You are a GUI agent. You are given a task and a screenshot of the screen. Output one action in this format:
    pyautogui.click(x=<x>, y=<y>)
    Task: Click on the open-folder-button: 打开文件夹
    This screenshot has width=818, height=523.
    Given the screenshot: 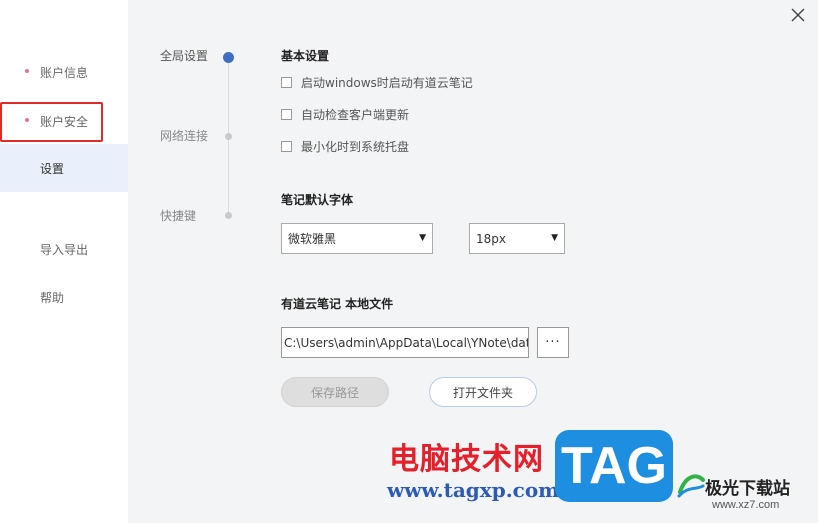 What is the action you would take?
    pyautogui.click(x=483, y=392)
    